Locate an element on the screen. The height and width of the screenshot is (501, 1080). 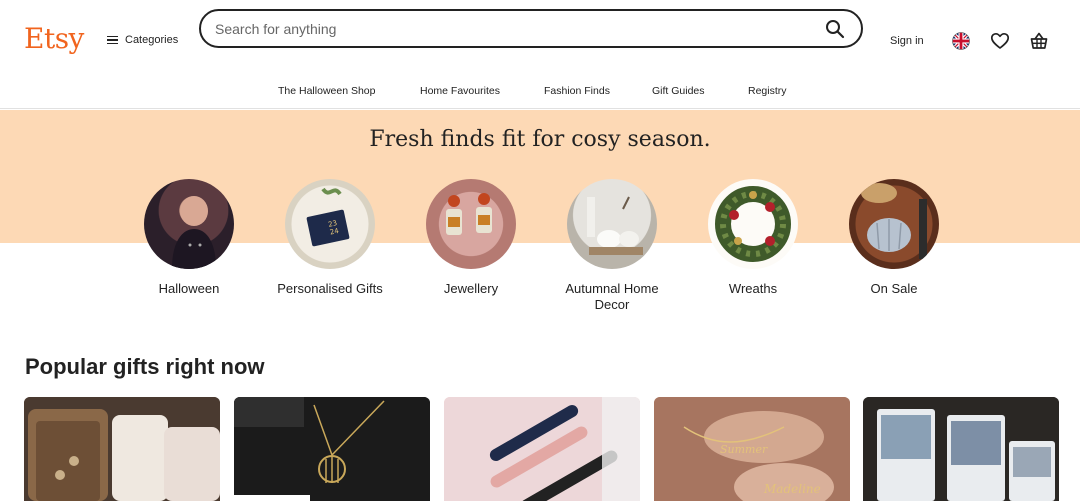
category-label: Autumnal Home Decor is located at coordinates (612, 296).